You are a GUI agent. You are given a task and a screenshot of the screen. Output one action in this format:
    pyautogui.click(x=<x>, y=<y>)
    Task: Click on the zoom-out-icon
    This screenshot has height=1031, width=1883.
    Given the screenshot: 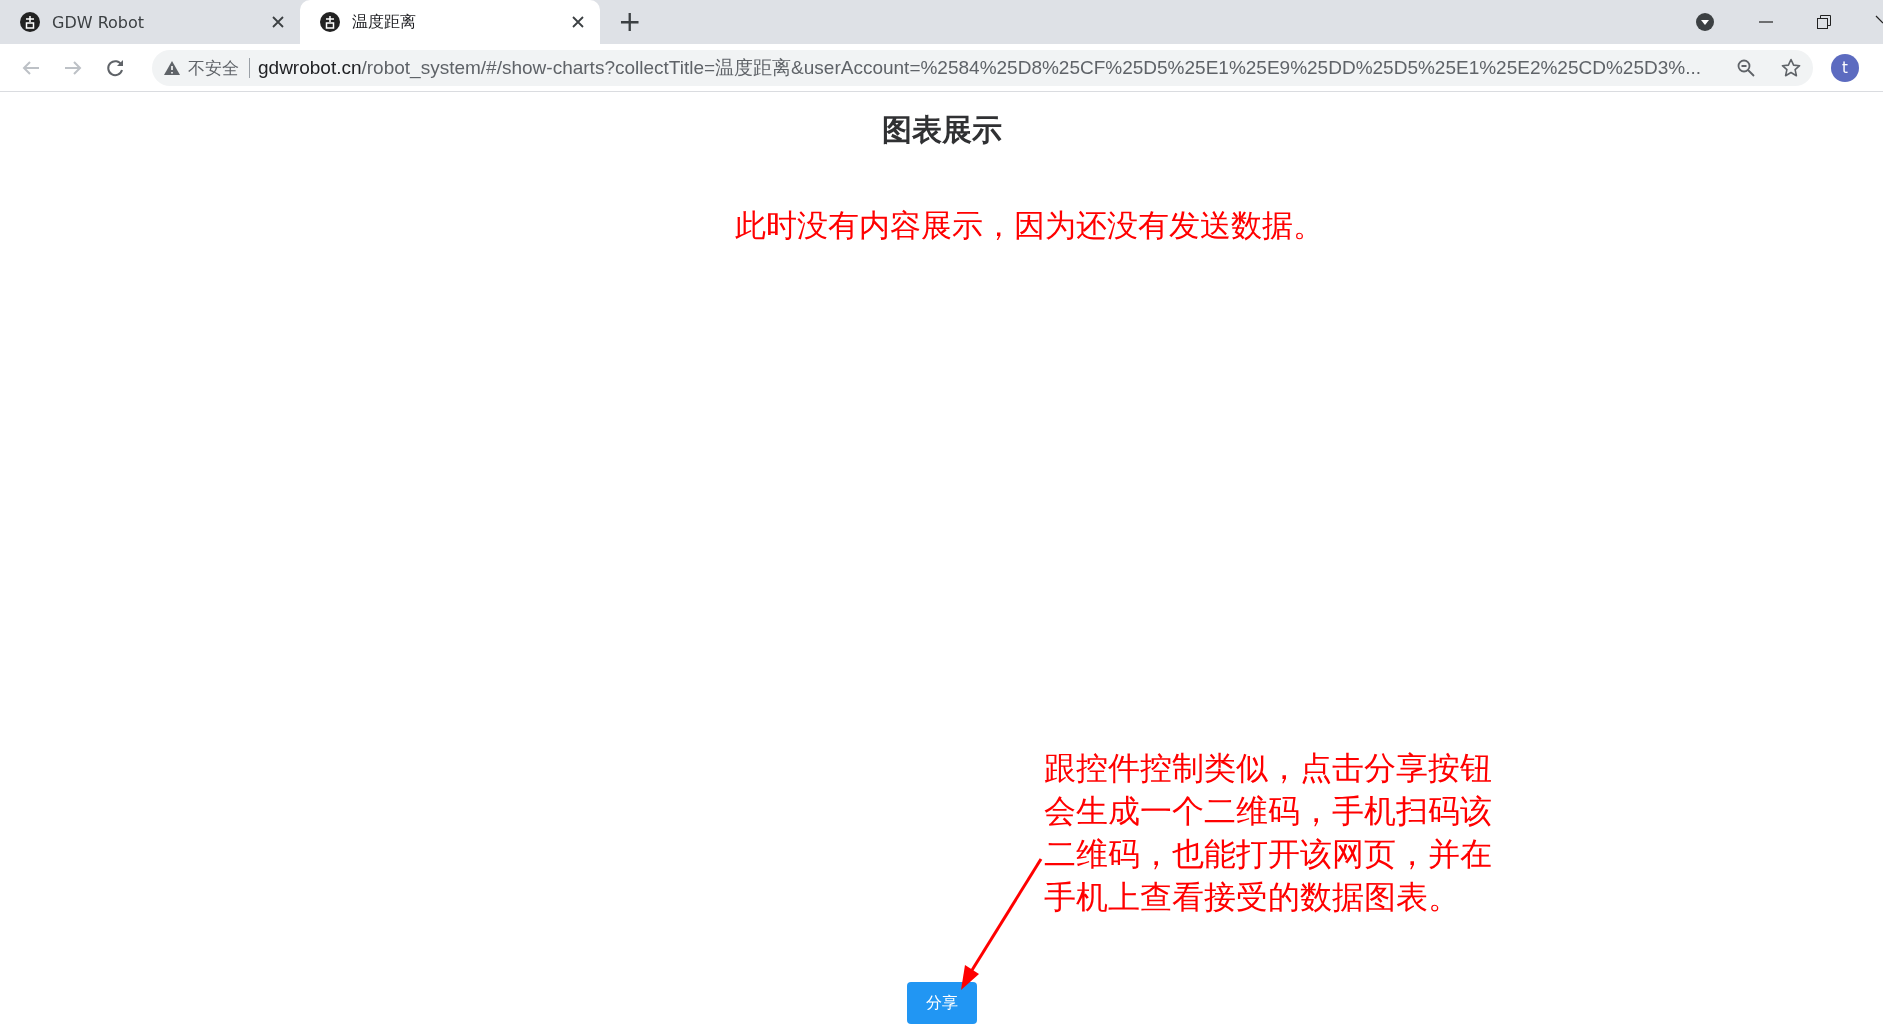 What is the action you would take?
    pyautogui.click(x=1746, y=67)
    